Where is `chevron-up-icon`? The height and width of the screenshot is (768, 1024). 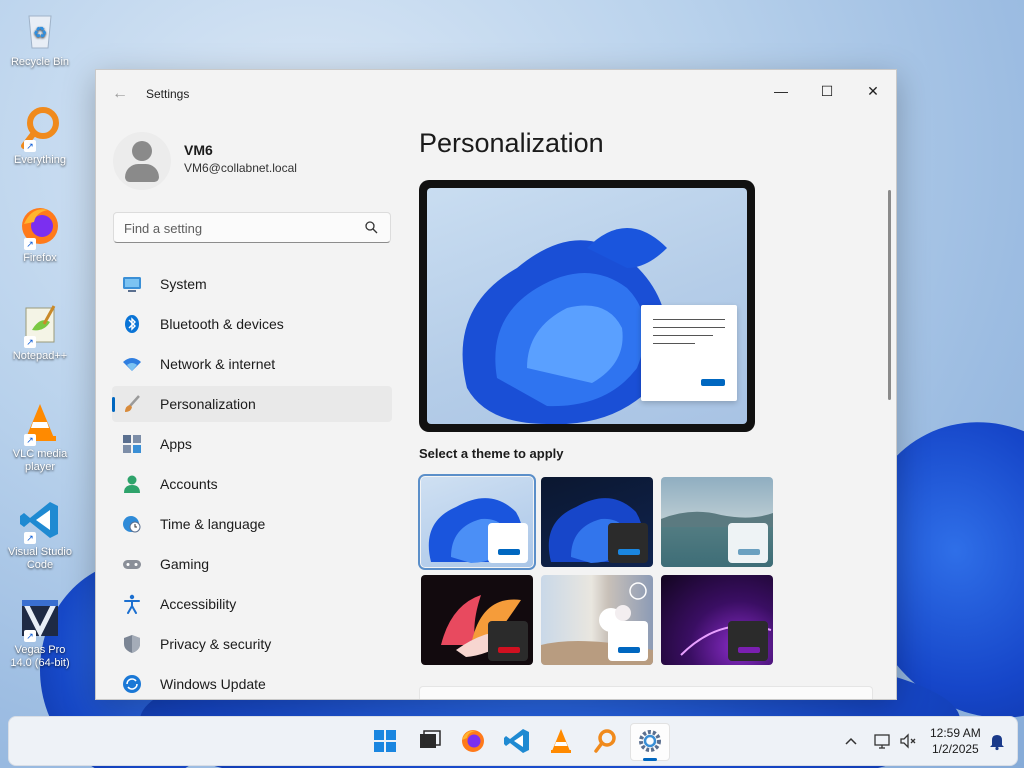 chevron-up-icon is located at coordinates (851, 741).